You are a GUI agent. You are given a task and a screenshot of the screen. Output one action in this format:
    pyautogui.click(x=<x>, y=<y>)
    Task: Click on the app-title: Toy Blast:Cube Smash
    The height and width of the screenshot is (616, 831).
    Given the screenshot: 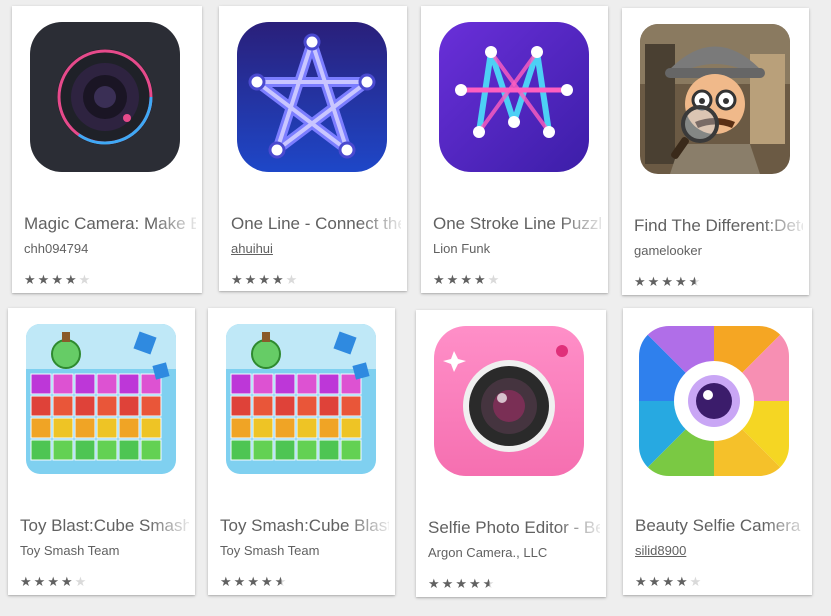 What is the action you would take?
    pyautogui.click(x=104, y=526)
    